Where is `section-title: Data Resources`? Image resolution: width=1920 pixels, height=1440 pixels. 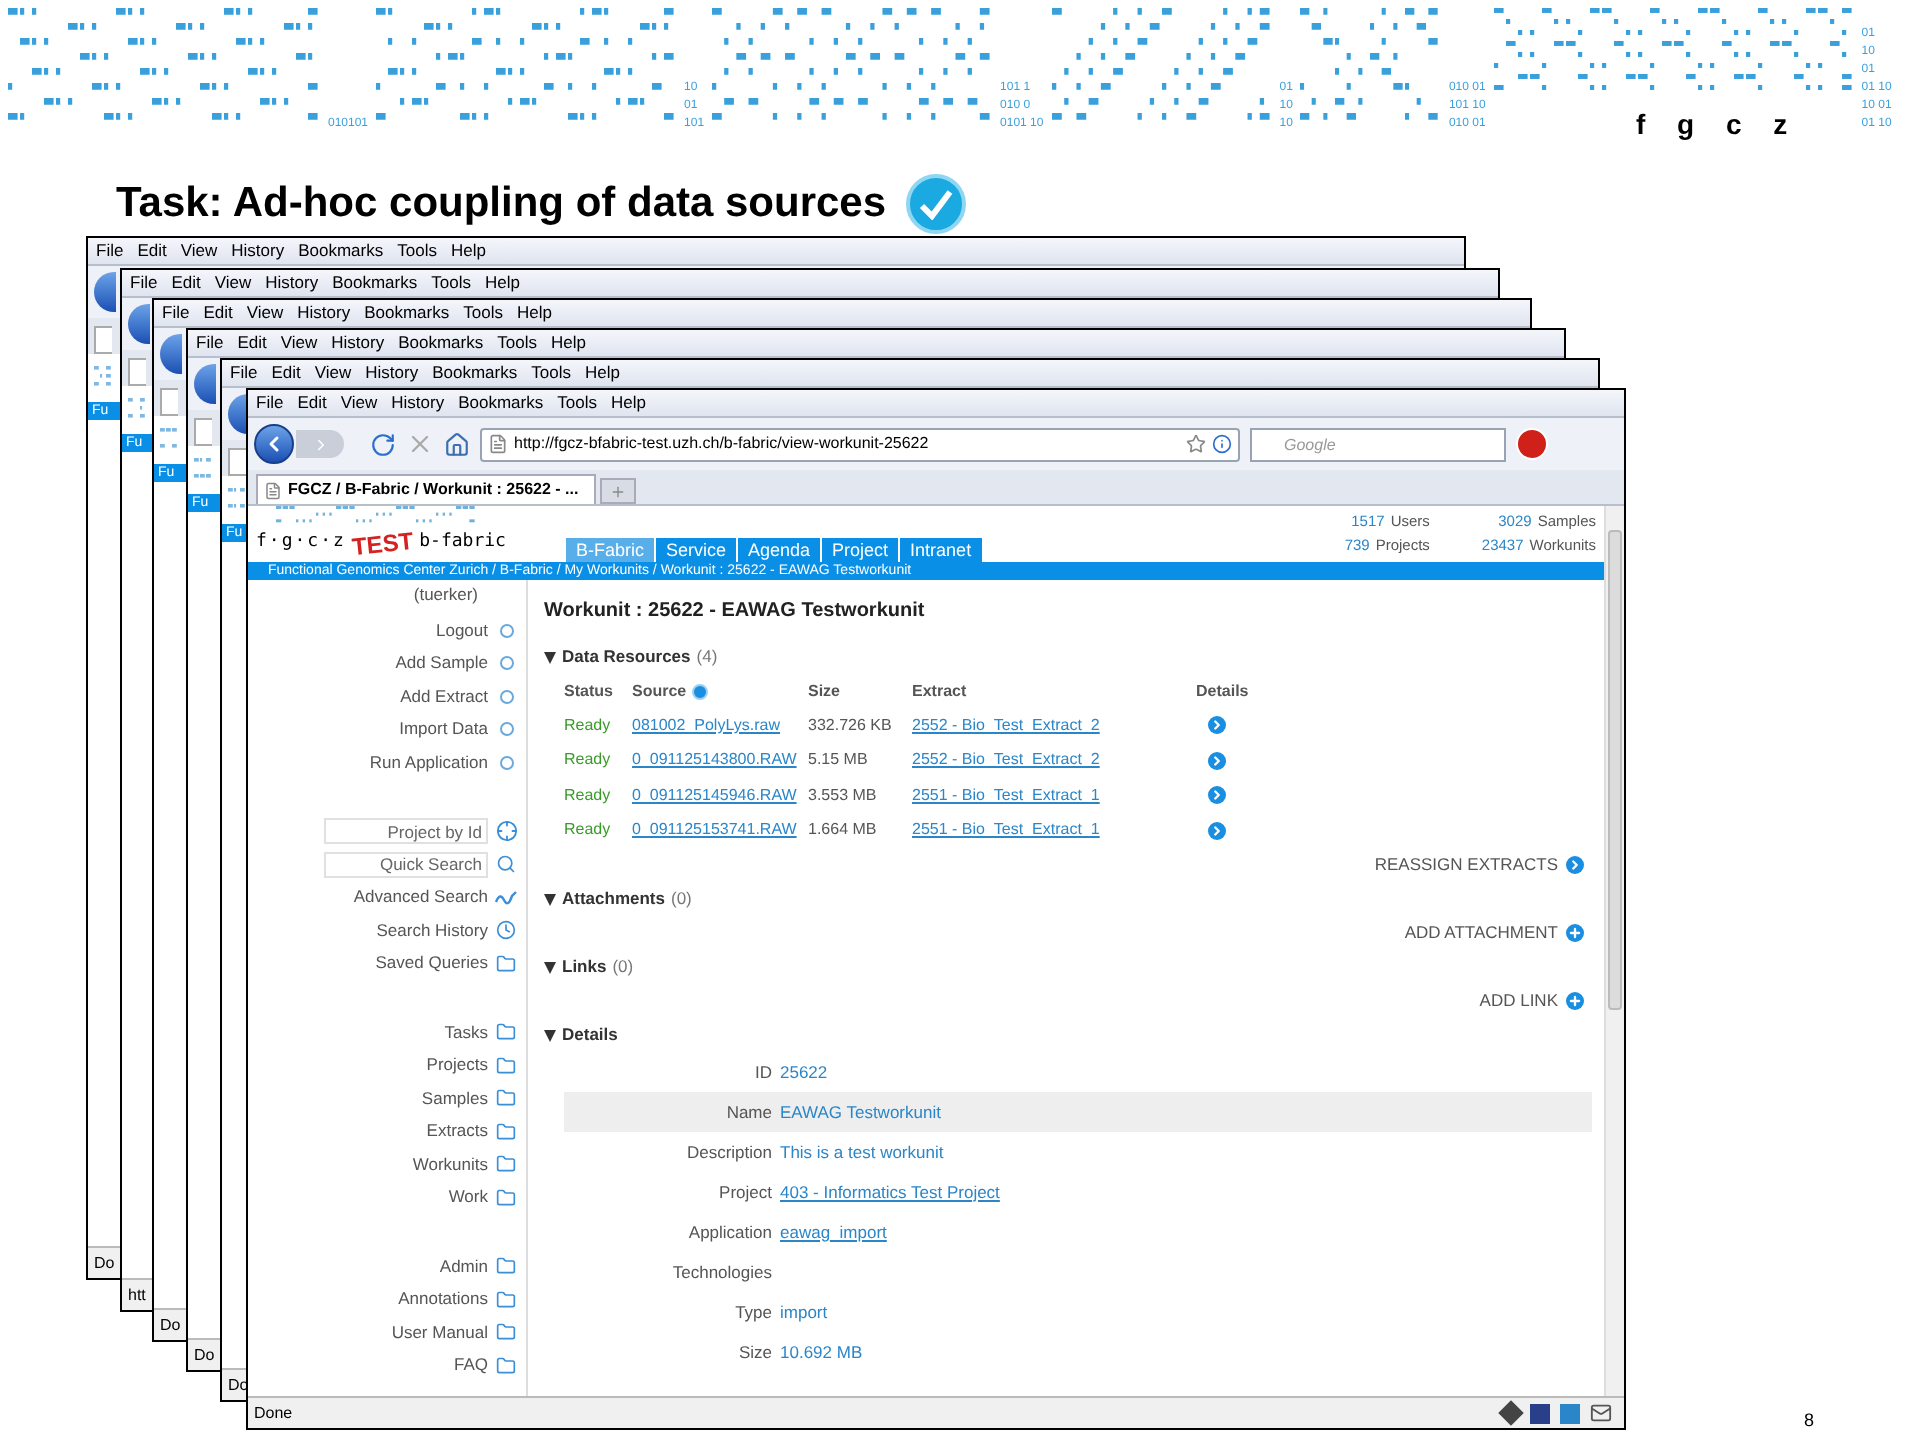 section-title: Data Resources is located at coordinates (626, 657).